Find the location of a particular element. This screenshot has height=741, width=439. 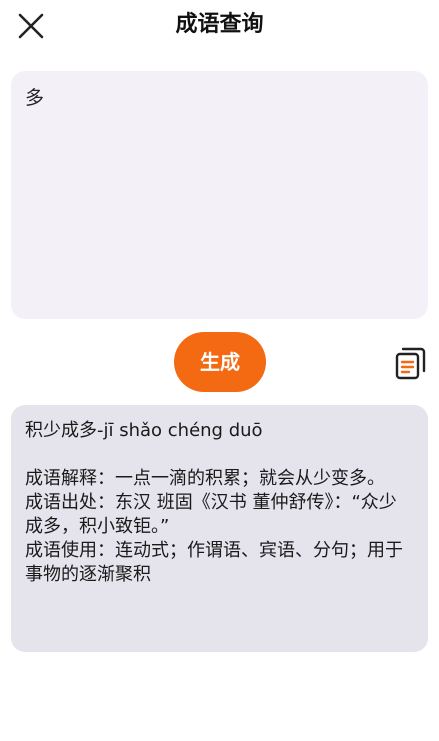

page-title: 成语查询 is located at coordinates (219, 24).